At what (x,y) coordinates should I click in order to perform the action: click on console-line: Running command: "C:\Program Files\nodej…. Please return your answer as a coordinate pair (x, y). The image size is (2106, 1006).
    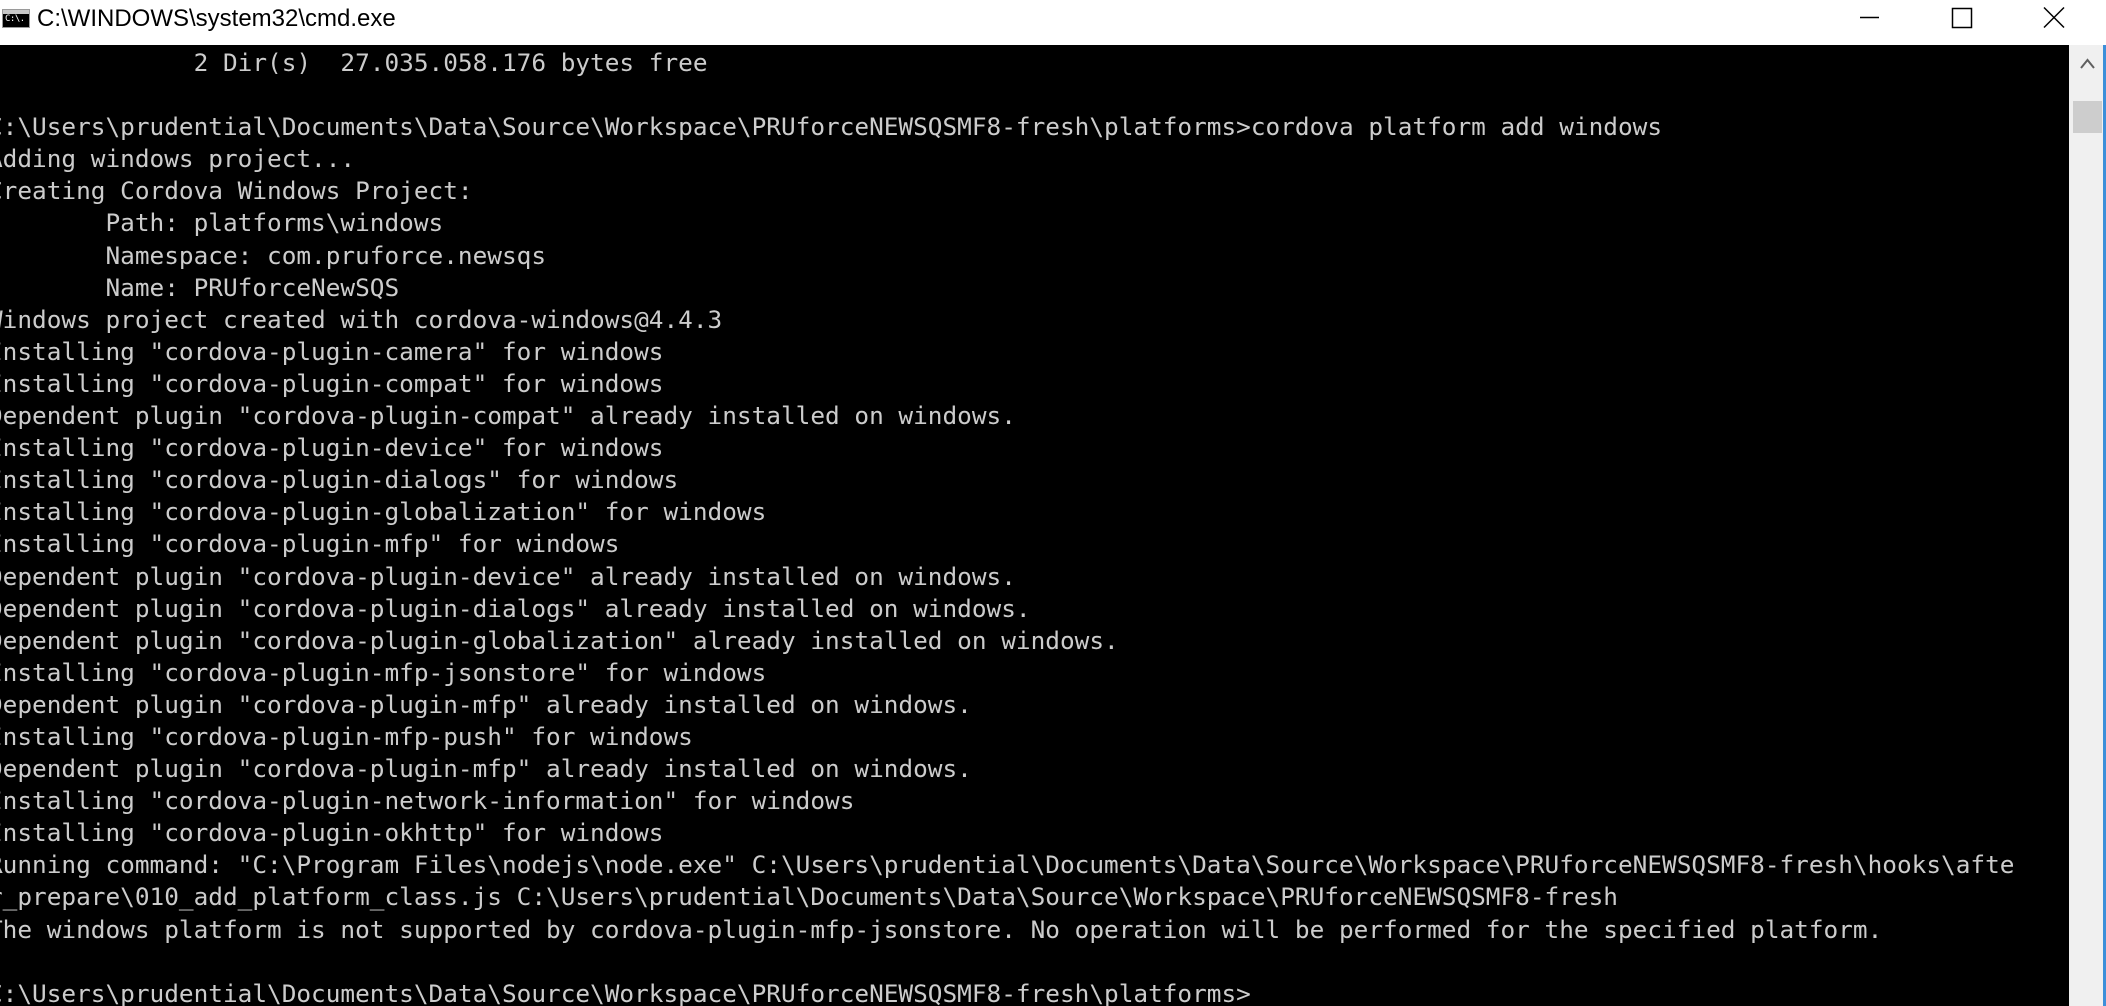
    Looking at the image, I should click on (1007, 865).